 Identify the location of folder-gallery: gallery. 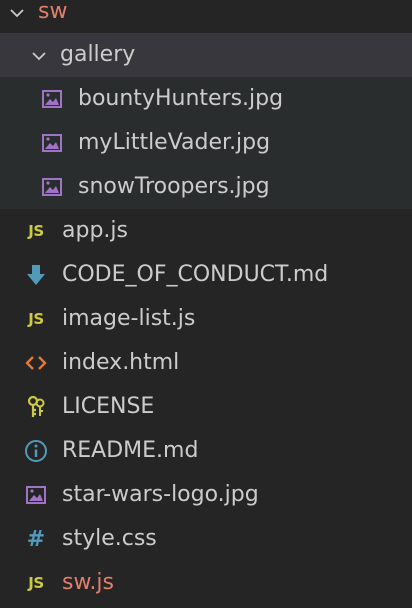
(206, 55).